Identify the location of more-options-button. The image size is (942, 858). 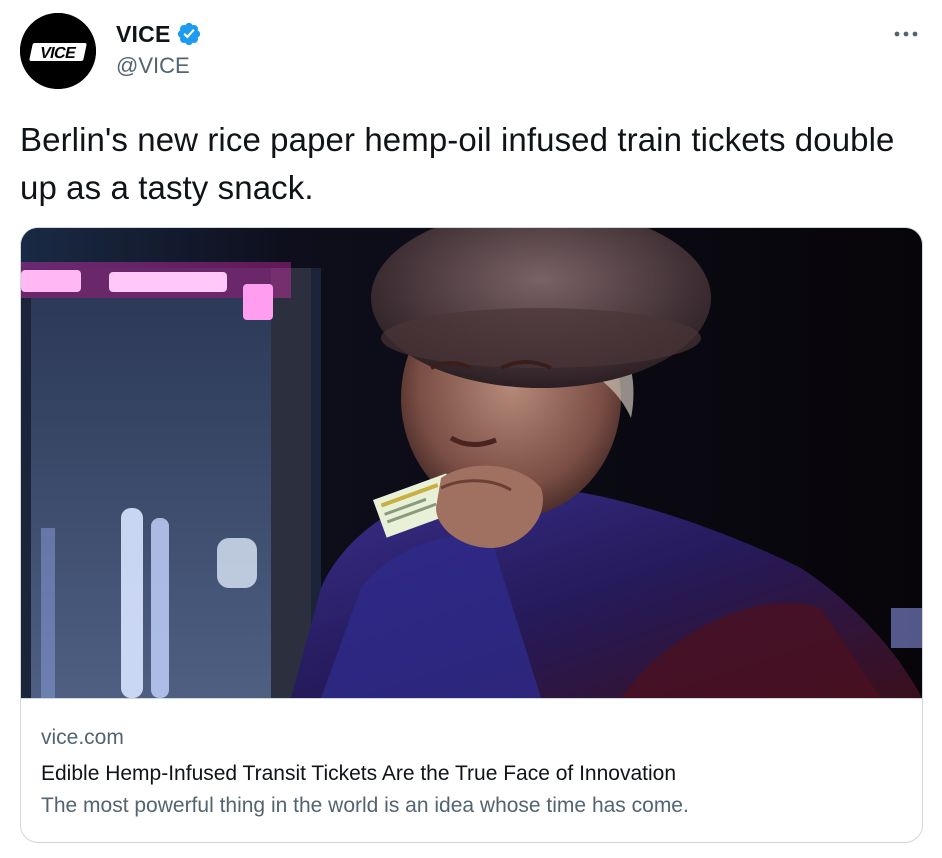
(906, 34).